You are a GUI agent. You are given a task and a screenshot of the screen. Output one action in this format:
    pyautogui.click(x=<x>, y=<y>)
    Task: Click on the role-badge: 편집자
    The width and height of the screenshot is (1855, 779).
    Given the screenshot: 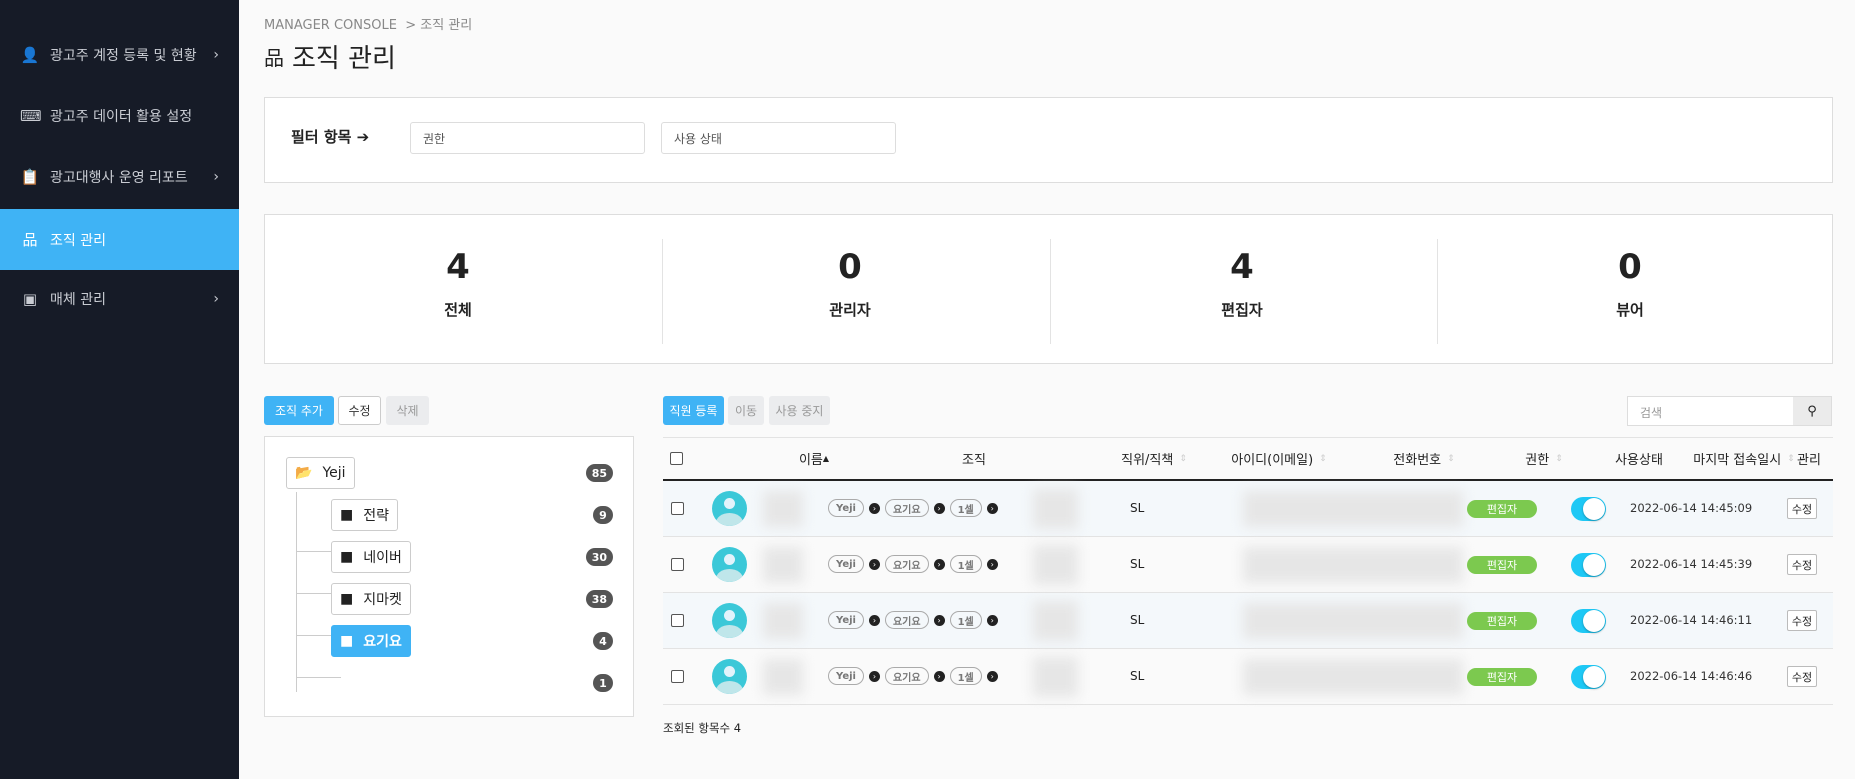 What is the action you would take?
    pyautogui.click(x=1502, y=565)
    